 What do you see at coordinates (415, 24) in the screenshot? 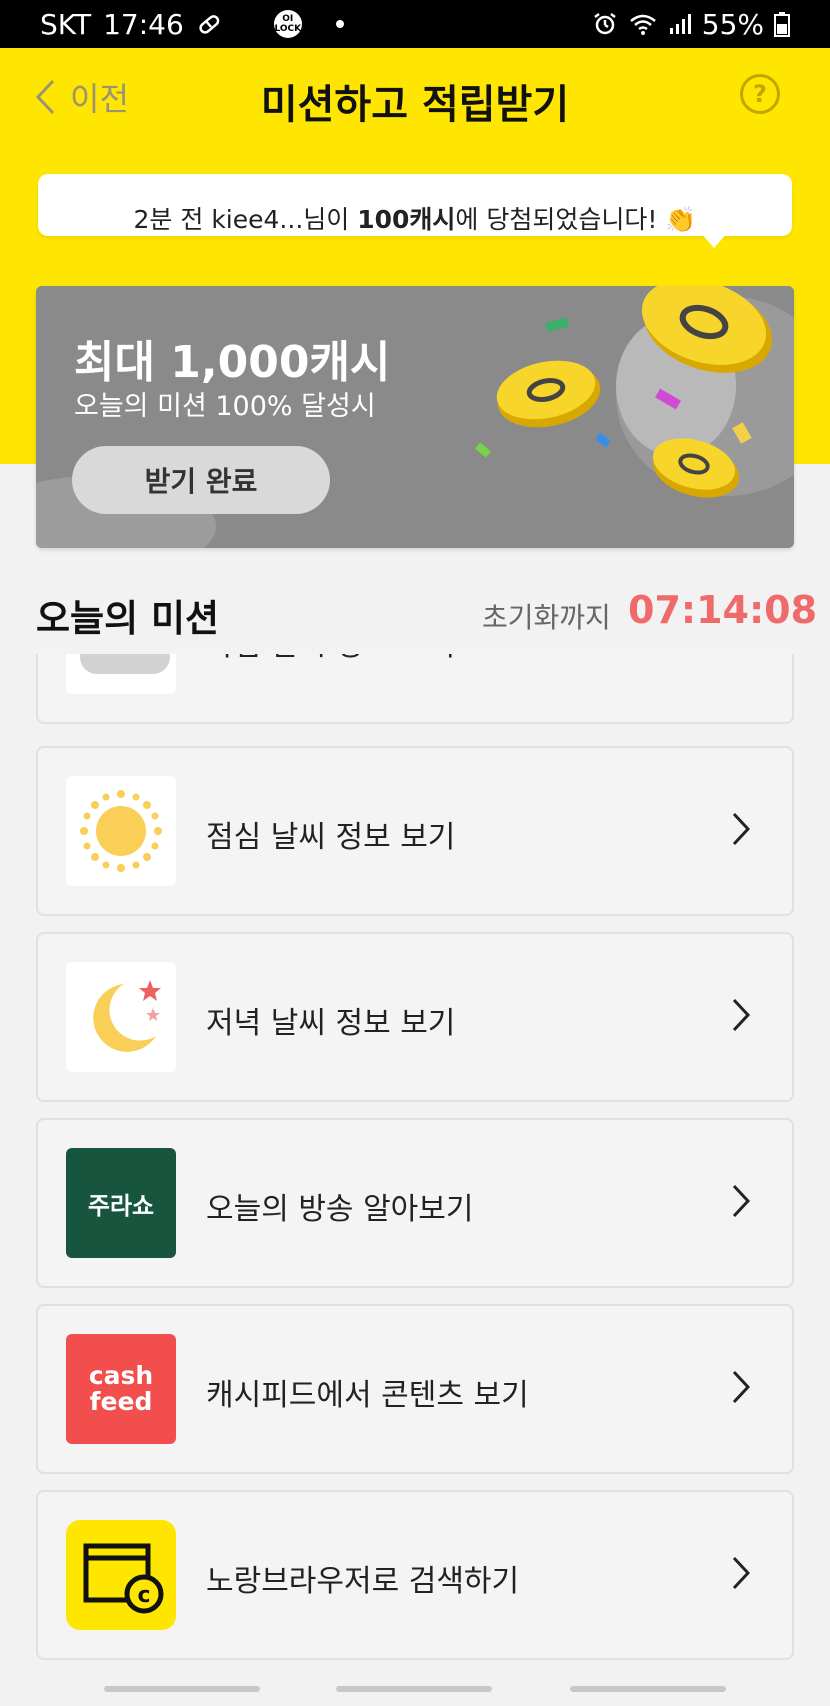
I see `status-bar: SKT 17:46 OI LOCK 55%` at bounding box center [415, 24].